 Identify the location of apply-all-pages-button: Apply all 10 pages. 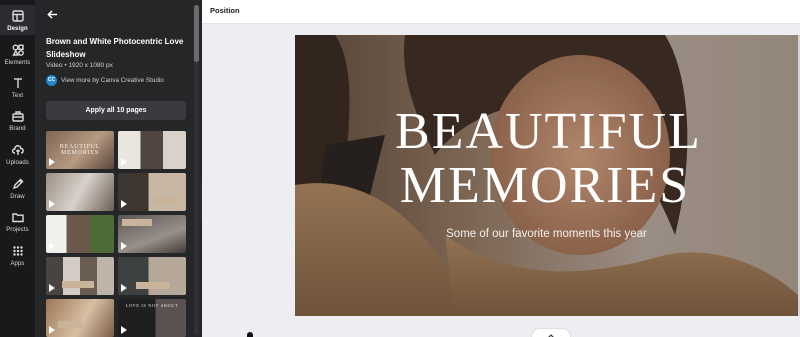
(116, 110).